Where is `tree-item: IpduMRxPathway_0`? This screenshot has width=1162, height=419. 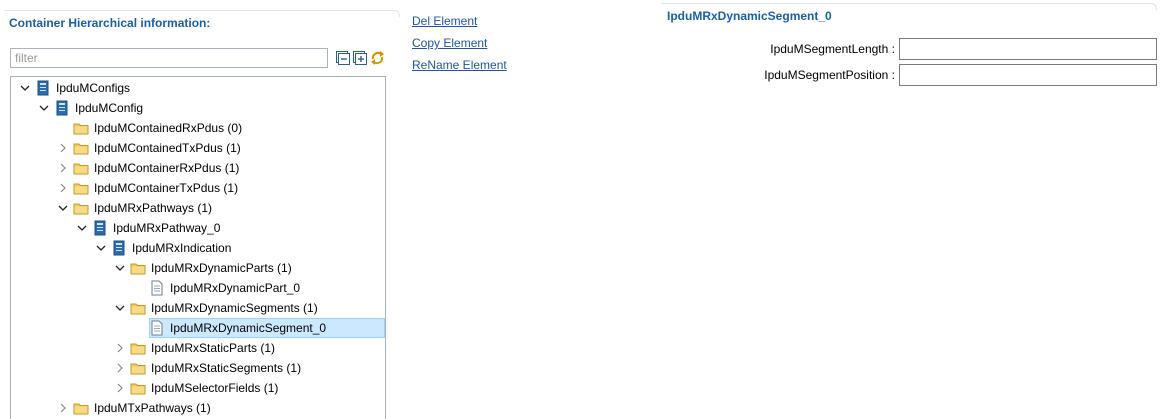
tree-item: IpduMRxPathway_0 is located at coordinates (198, 228).